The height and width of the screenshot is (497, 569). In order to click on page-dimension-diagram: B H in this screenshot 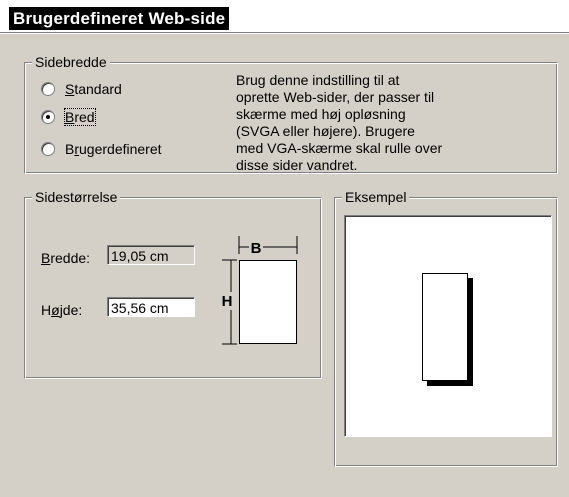, I will do `click(260, 290)`.